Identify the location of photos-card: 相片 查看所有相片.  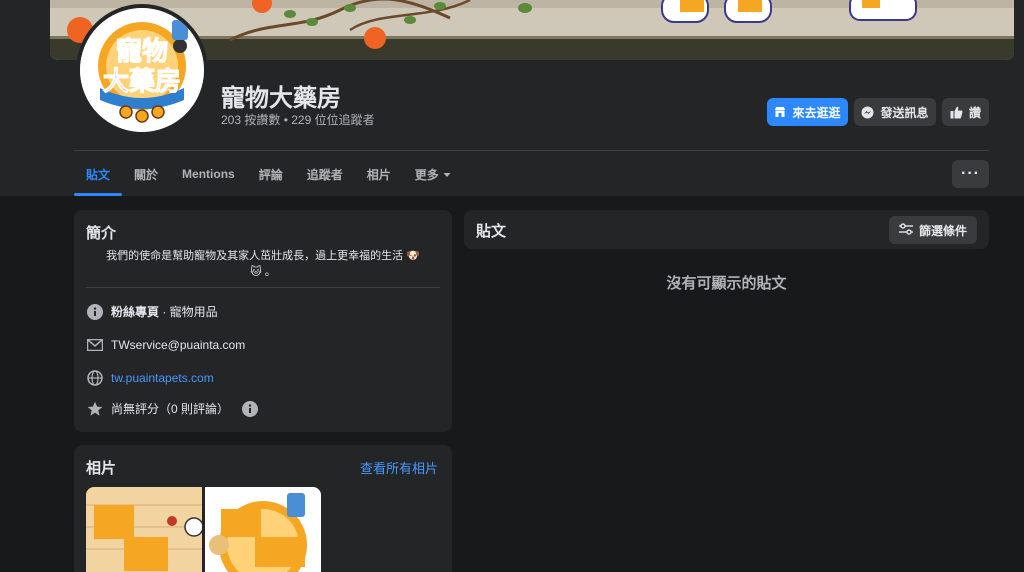
(263, 508).